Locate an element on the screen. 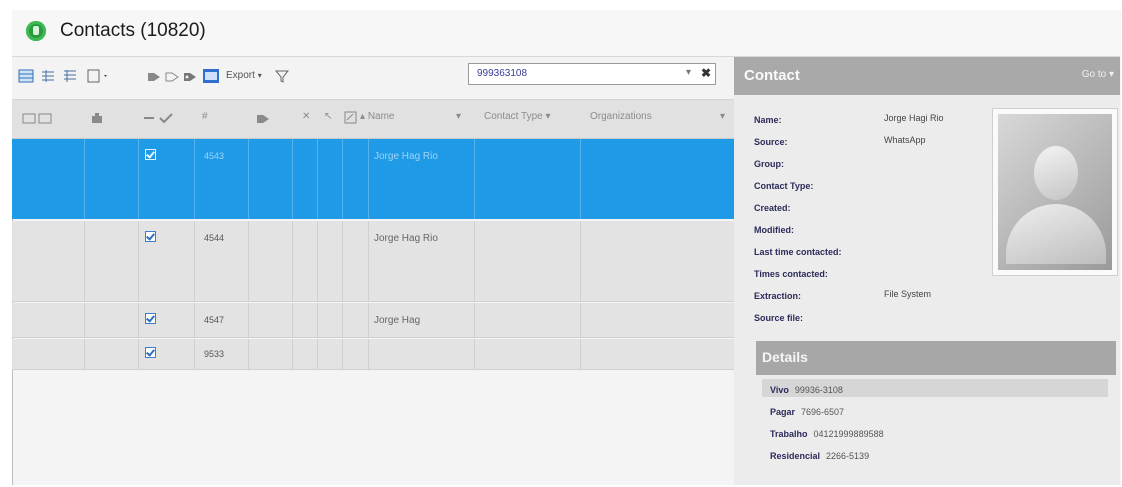 This screenshot has width=1122, height=487. organizations-column-header: Organizations is located at coordinates (621, 116).